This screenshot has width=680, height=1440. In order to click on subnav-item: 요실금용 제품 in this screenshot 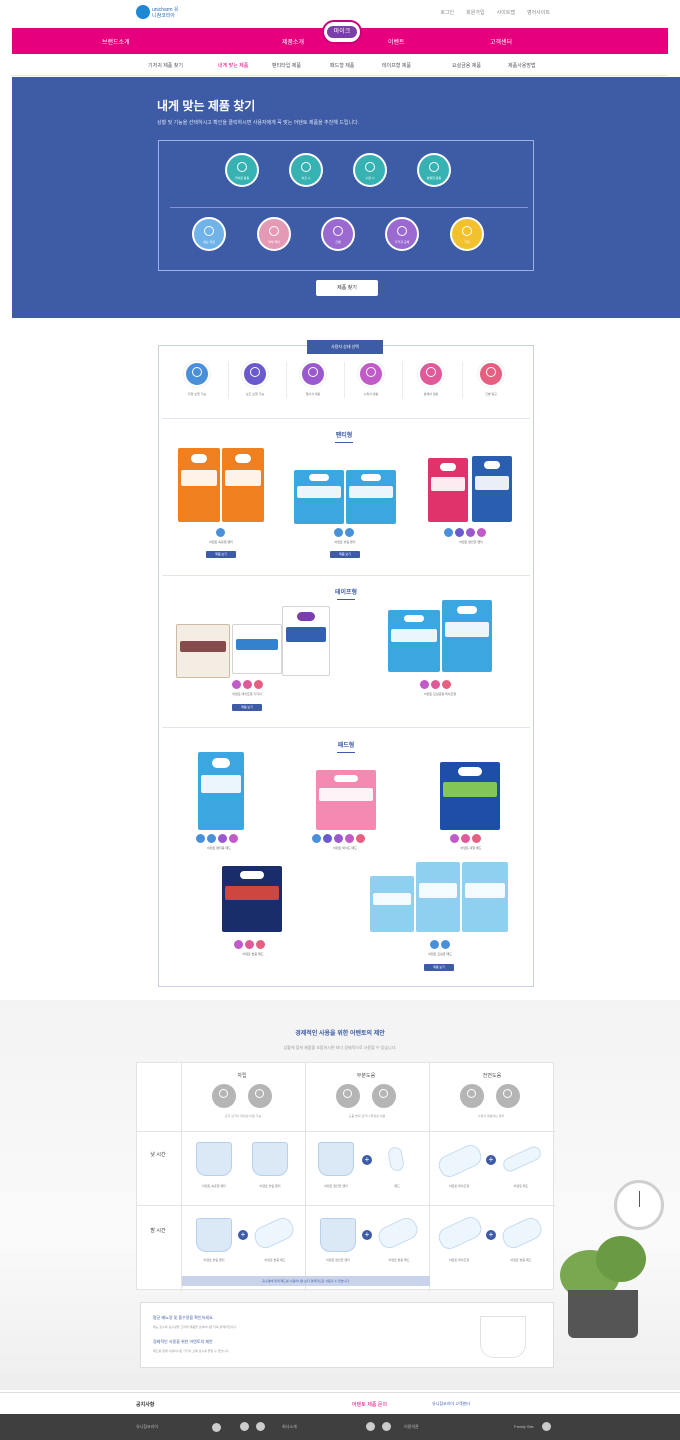, I will do `click(466, 65)`.